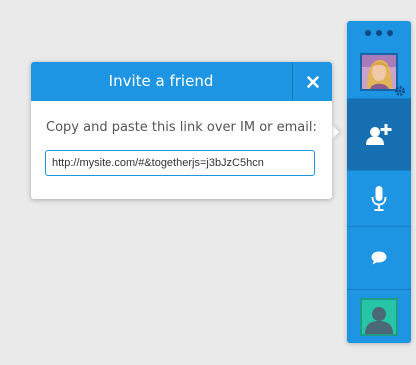  I want to click on audio-chat-button, so click(379, 198).